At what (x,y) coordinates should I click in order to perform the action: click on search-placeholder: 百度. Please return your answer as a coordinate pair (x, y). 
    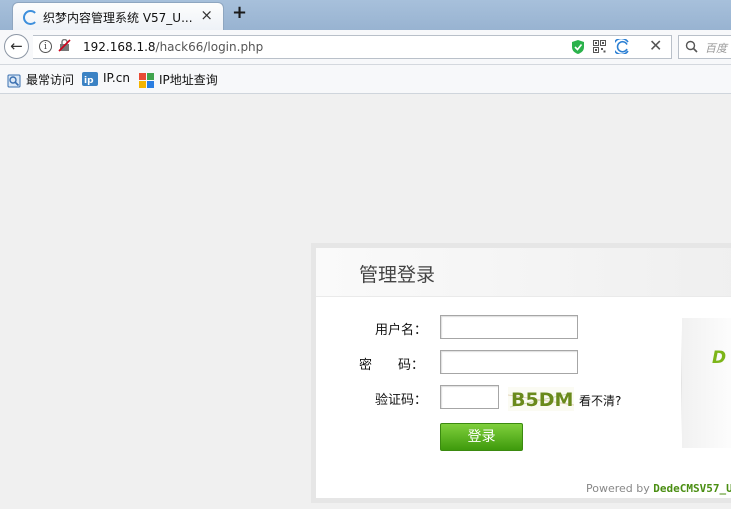
    Looking at the image, I should click on (716, 48).